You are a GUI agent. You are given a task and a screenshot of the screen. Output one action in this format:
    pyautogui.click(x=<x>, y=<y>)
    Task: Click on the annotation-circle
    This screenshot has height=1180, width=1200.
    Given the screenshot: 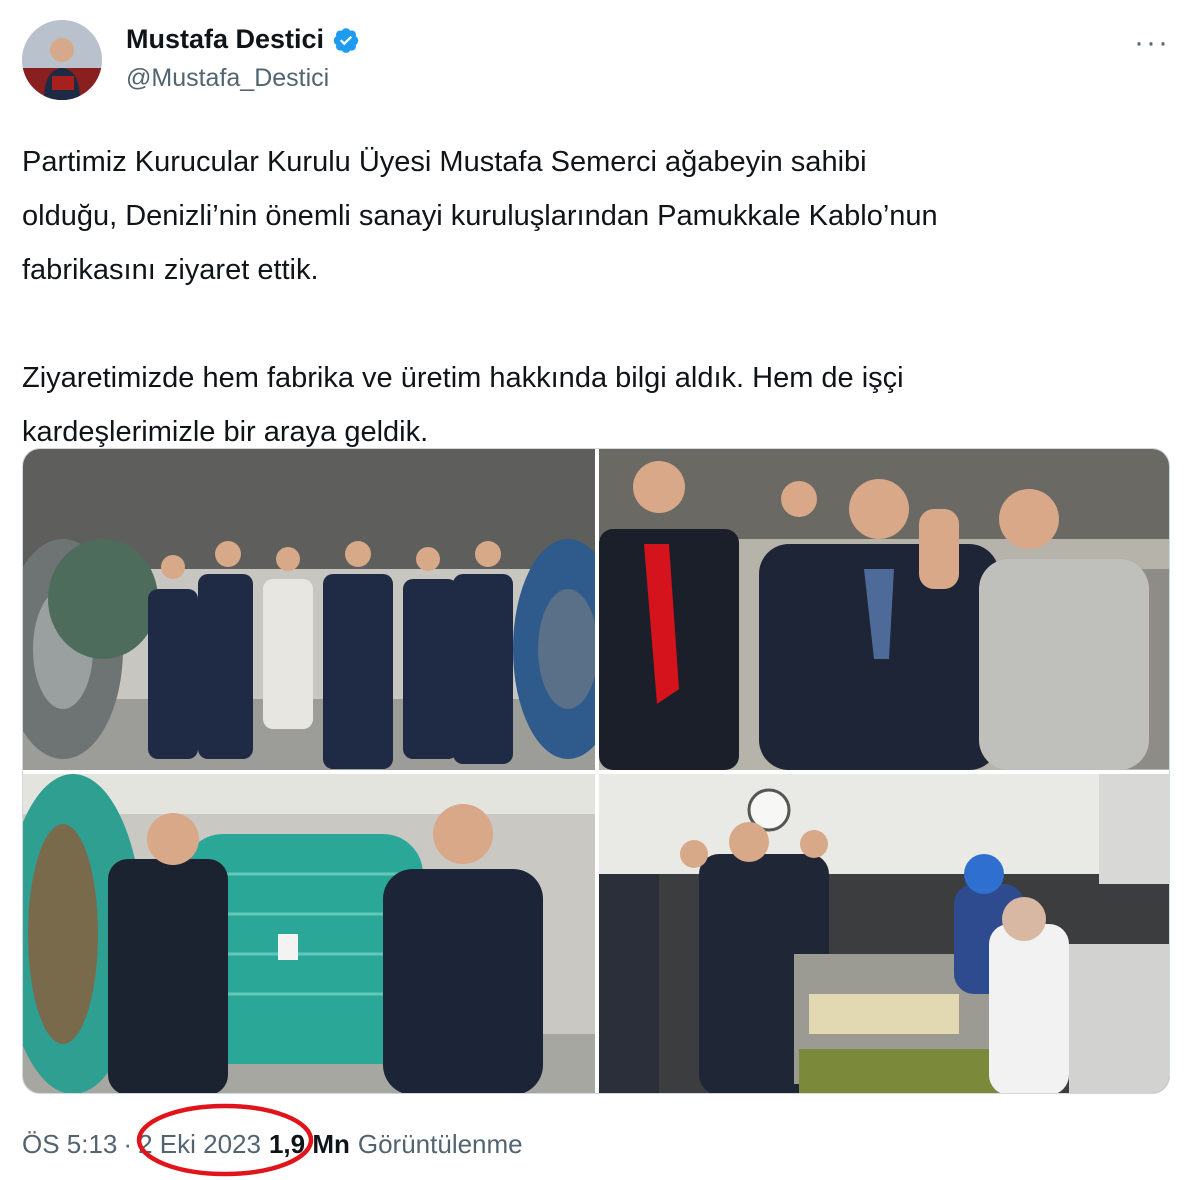 What is the action you would take?
    pyautogui.click(x=225, y=1140)
    